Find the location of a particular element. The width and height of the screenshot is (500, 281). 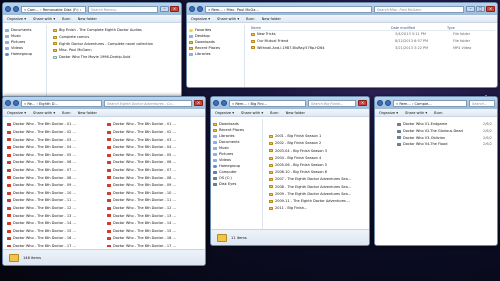

column-date-modified: Date modified is located at coordinates (419, 27).